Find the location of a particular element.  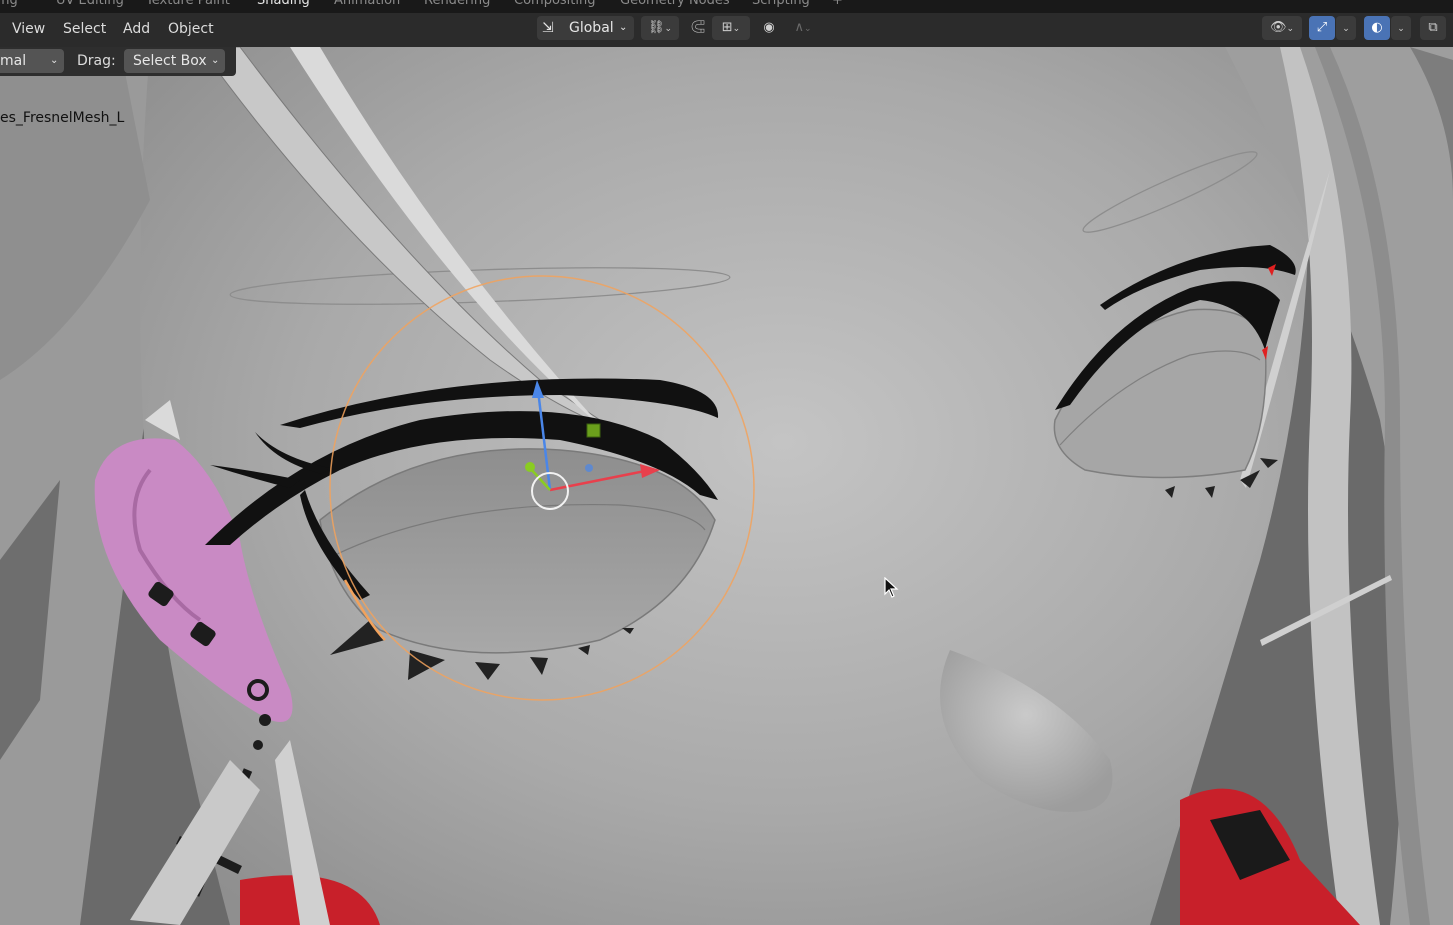

tab-uv-editing: UV Editing is located at coordinates (90, 4).